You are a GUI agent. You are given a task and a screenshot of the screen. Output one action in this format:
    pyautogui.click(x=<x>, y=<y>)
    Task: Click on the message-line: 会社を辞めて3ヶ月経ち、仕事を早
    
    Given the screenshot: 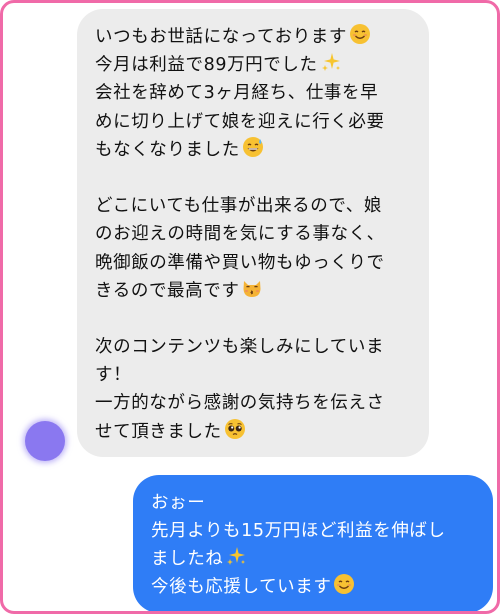 What is the action you would take?
    pyautogui.click(x=237, y=93)
    